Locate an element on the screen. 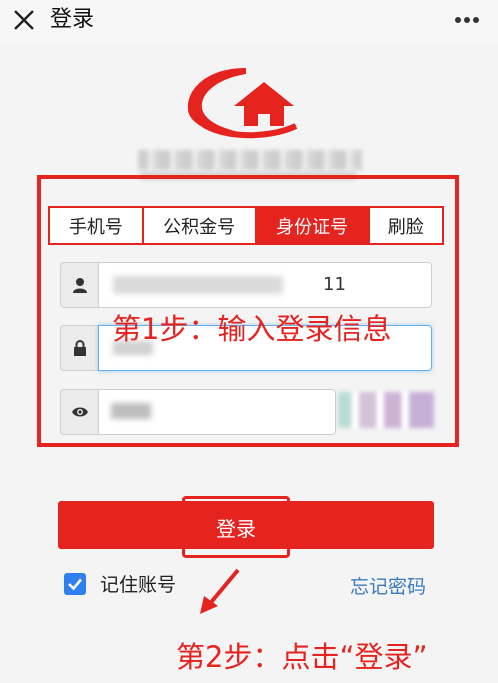 This screenshot has height=683, width=498. annotation-step2: 第2步：点击“登录” is located at coordinates (302, 657).